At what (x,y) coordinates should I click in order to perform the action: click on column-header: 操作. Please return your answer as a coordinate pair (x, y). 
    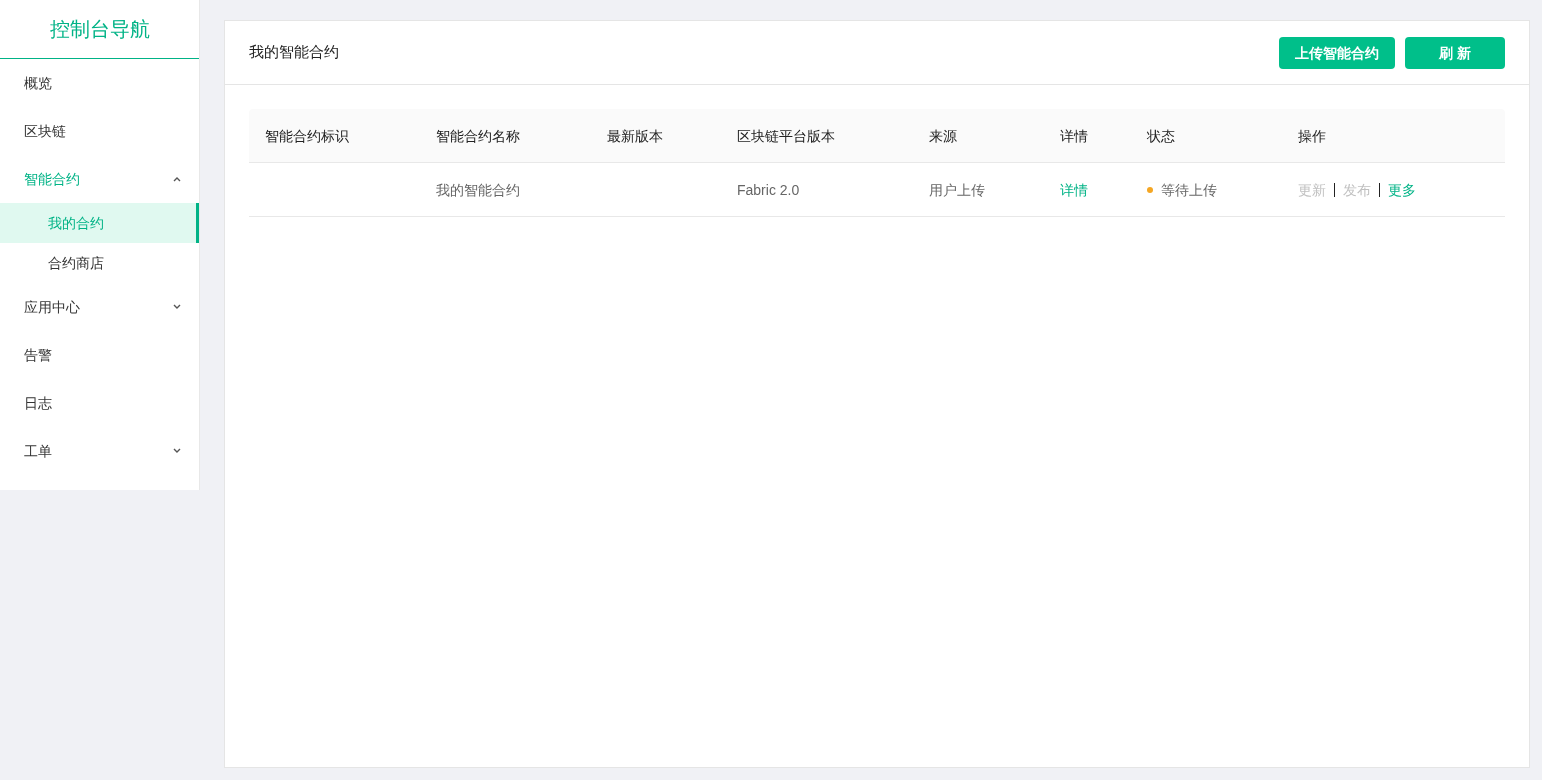
    Looking at the image, I should click on (1312, 135).